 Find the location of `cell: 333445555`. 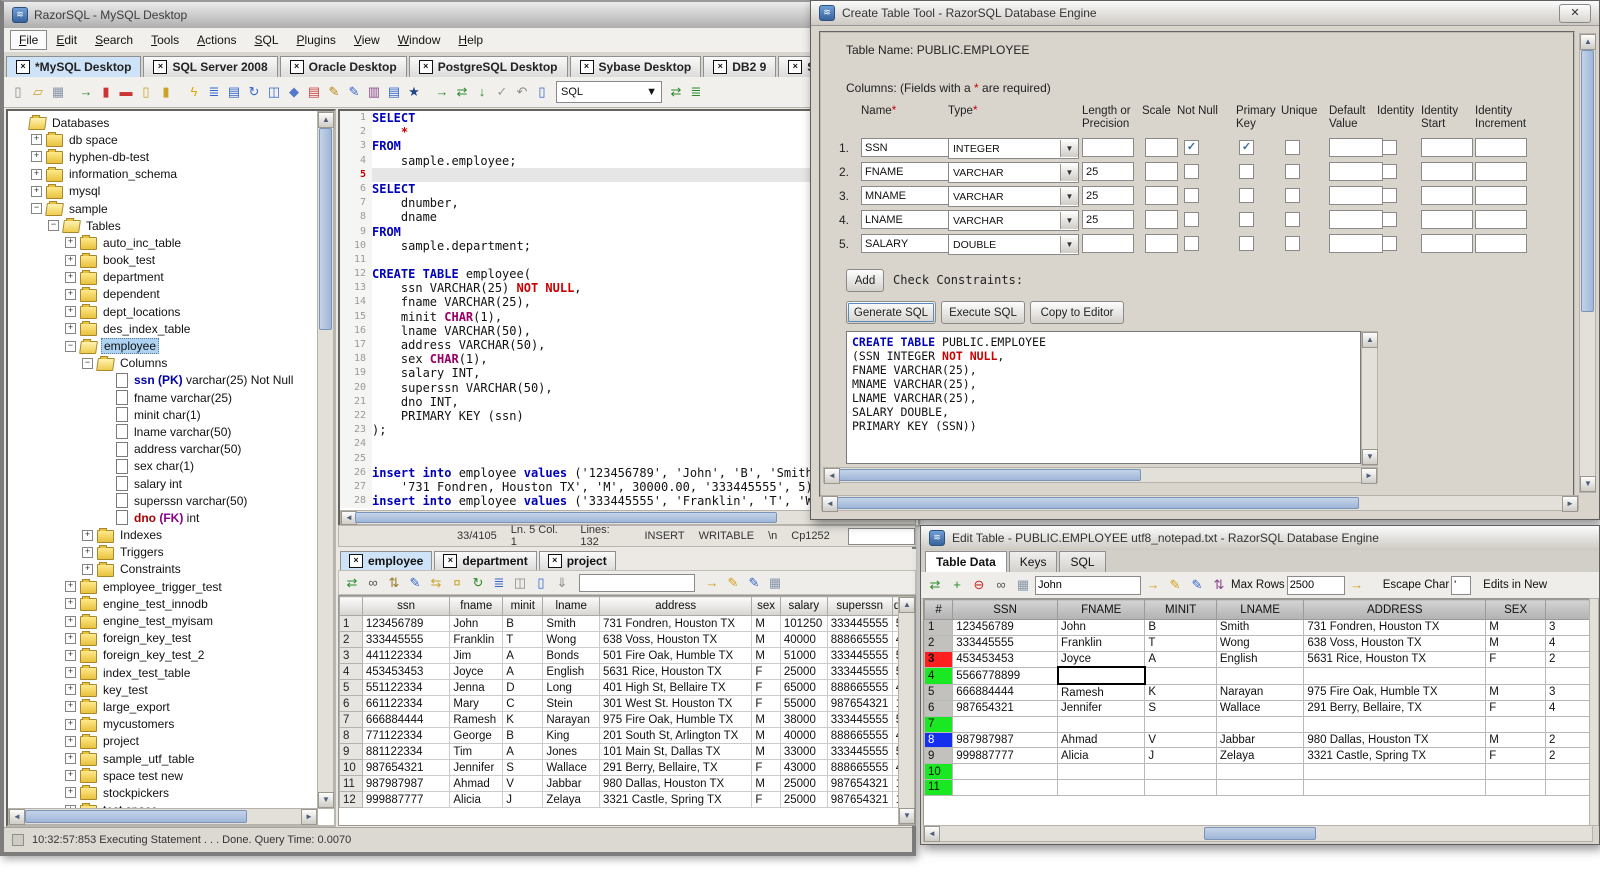

cell: 333445555 is located at coordinates (859, 719).